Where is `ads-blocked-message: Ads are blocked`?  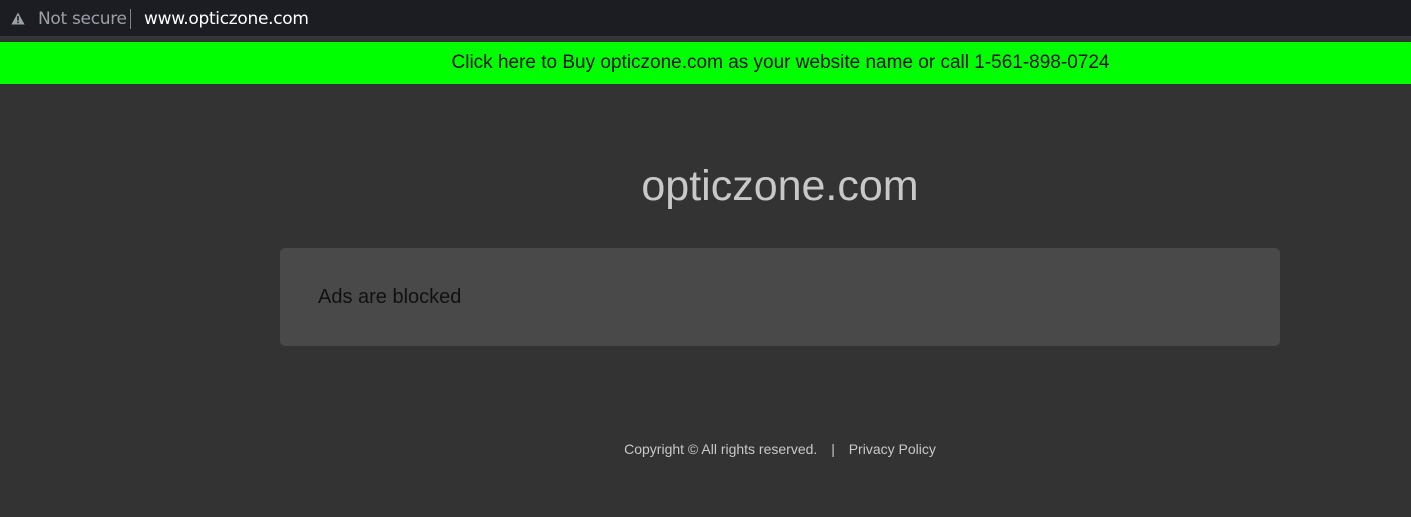 ads-blocked-message: Ads are blocked is located at coordinates (390, 297).